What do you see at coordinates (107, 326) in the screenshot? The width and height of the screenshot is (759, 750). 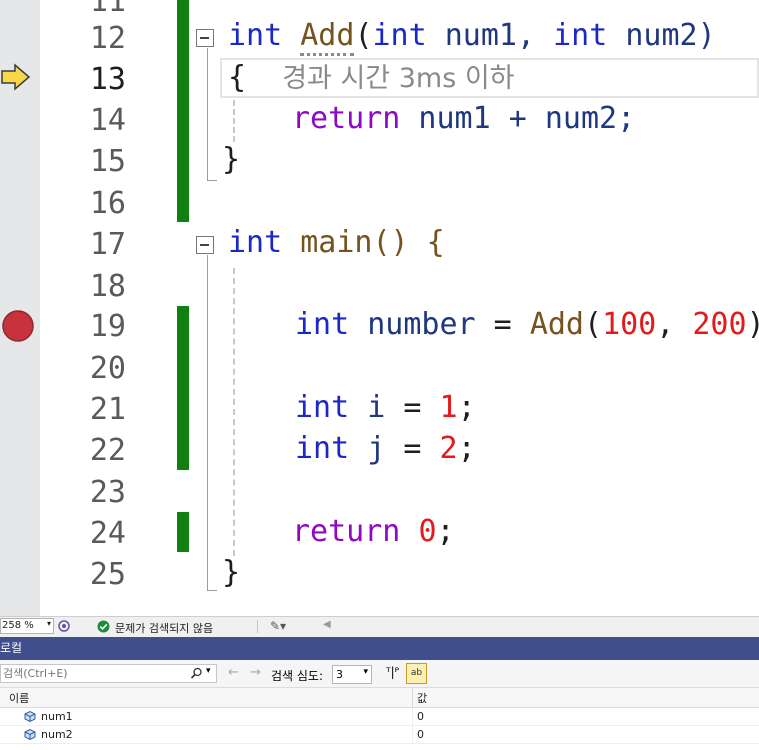 I see `line-number: 19` at bounding box center [107, 326].